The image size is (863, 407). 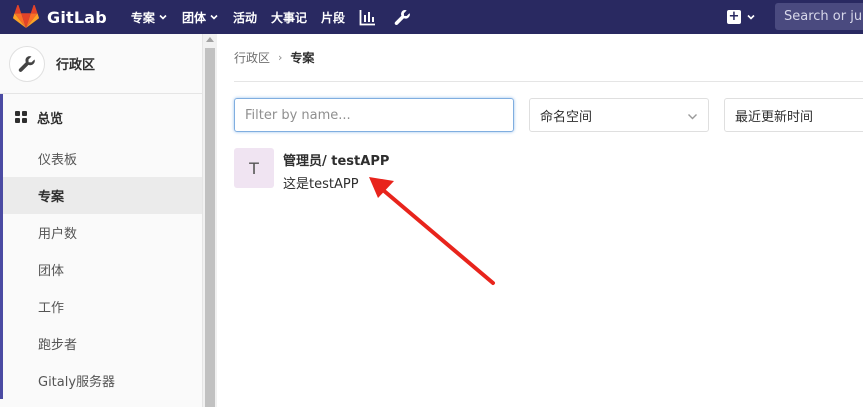 I want to click on main-nav: 专案 团体 活动 大事记 片段, so click(x=280, y=17).